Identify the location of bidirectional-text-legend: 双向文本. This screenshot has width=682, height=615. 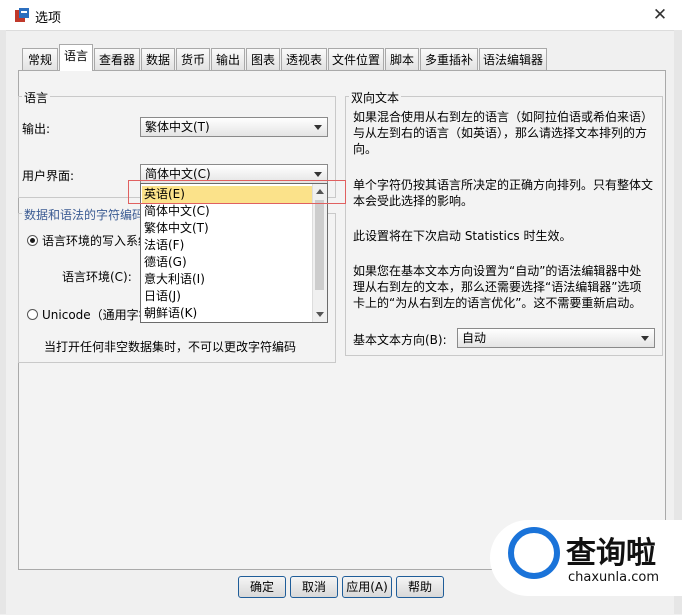
(375, 97).